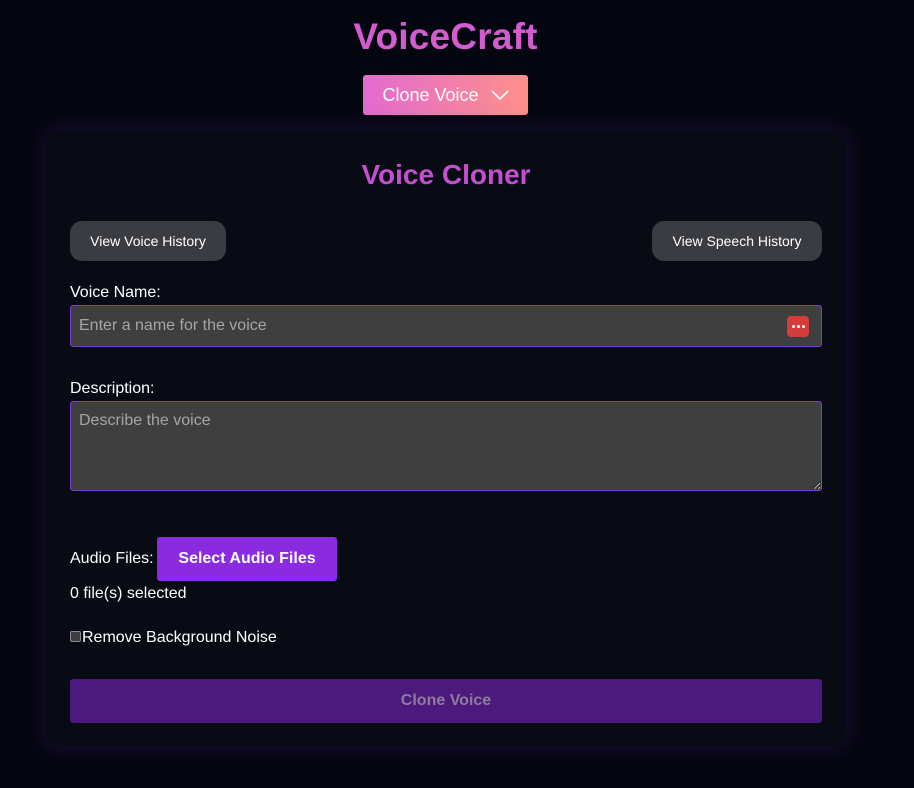 This screenshot has width=914, height=788. What do you see at coordinates (446, 701) in the screenshot?
I see `clone-voice-button: Clone Voice` at bounding box center [446, 701].